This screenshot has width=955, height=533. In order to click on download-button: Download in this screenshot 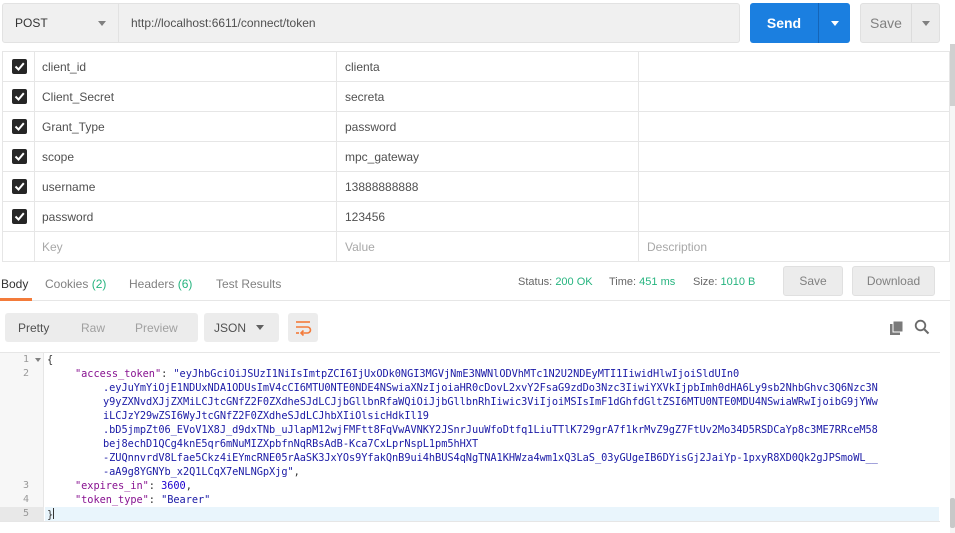, I will do `click(893, 281)`.